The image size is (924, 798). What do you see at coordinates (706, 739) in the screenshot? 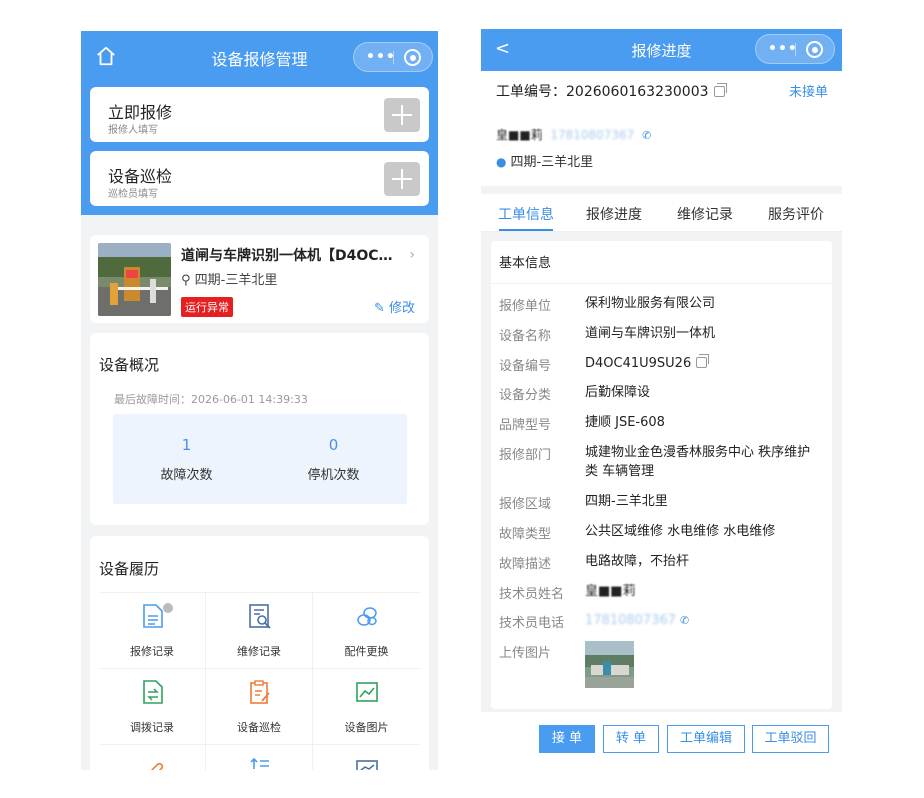
I see `edit-order-button: 工单编辑` at bounding box center [706, 739].